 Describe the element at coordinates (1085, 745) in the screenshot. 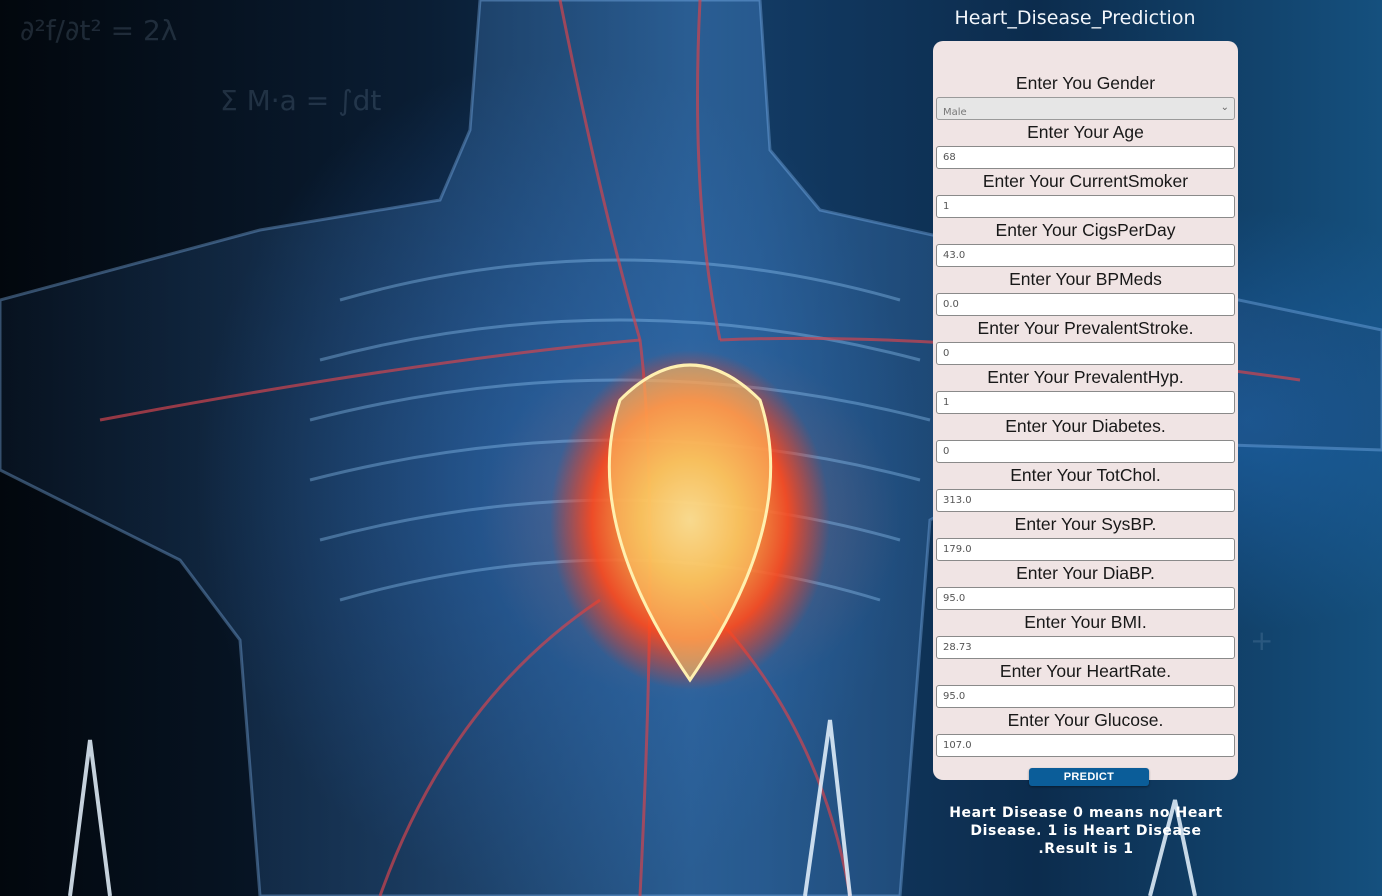

I see `glucose-input` at that location.